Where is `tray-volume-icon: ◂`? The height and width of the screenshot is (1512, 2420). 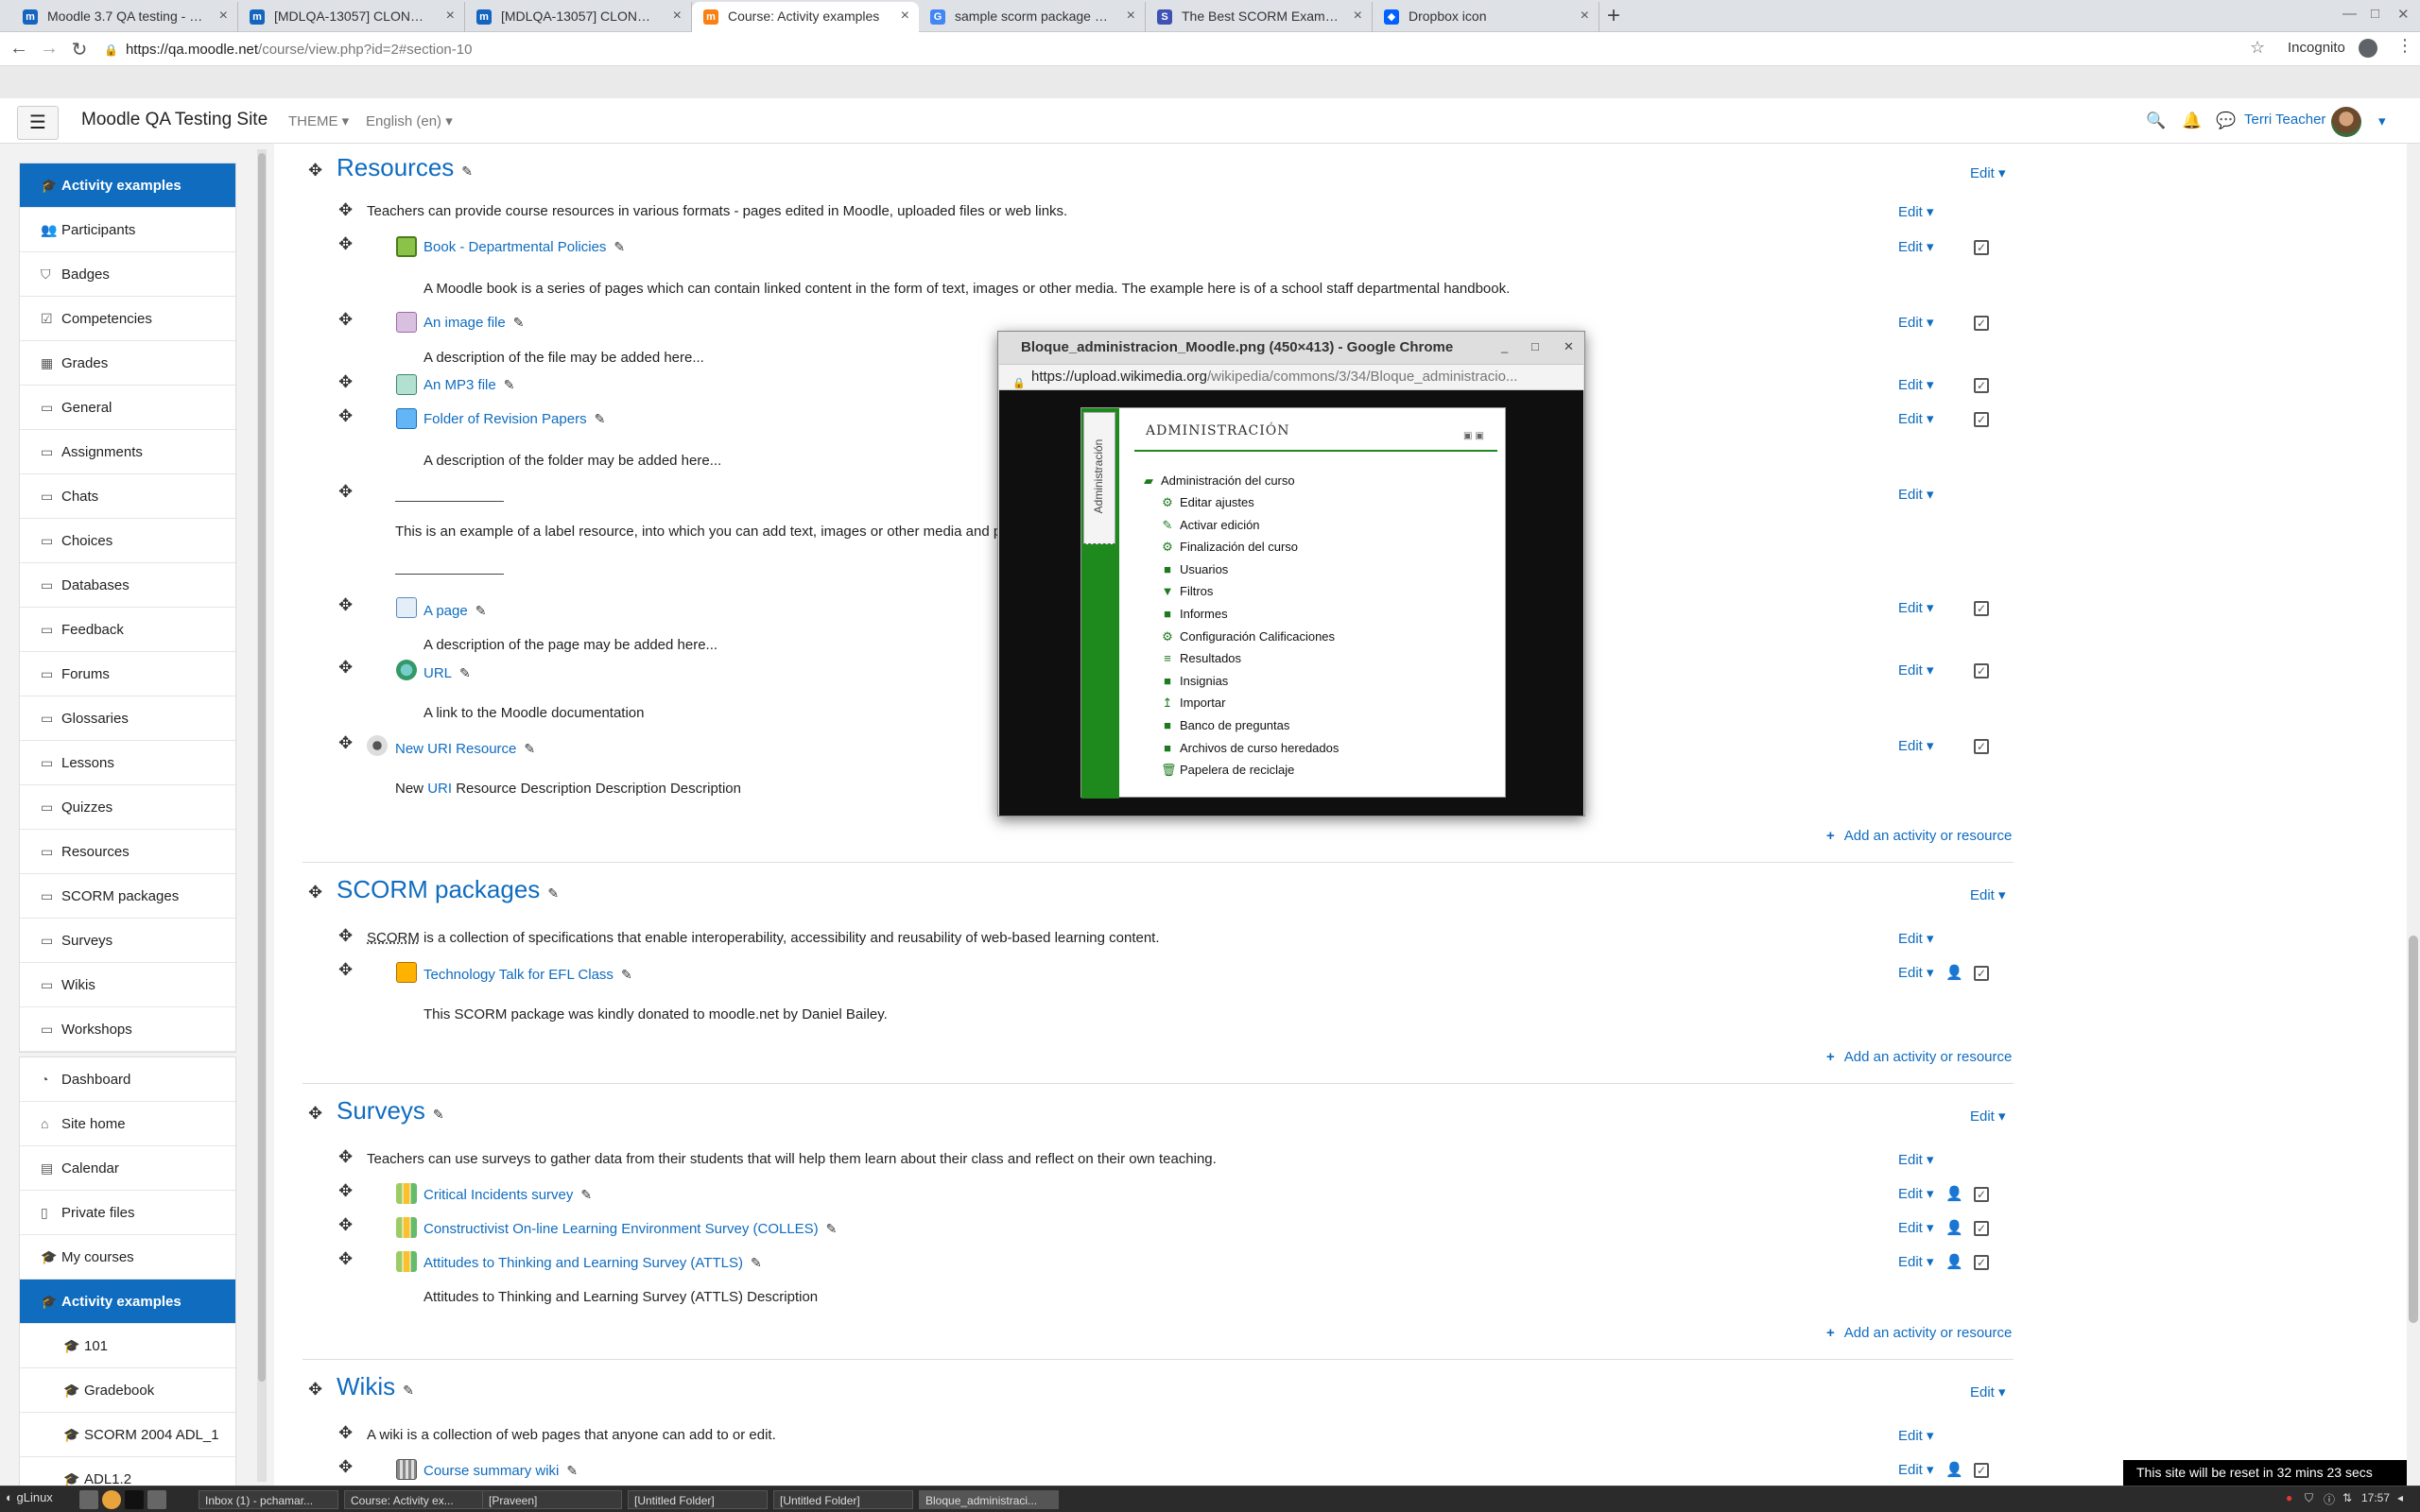 tray-volume-icon: ◂ is located at coordinates (2400, 1497).